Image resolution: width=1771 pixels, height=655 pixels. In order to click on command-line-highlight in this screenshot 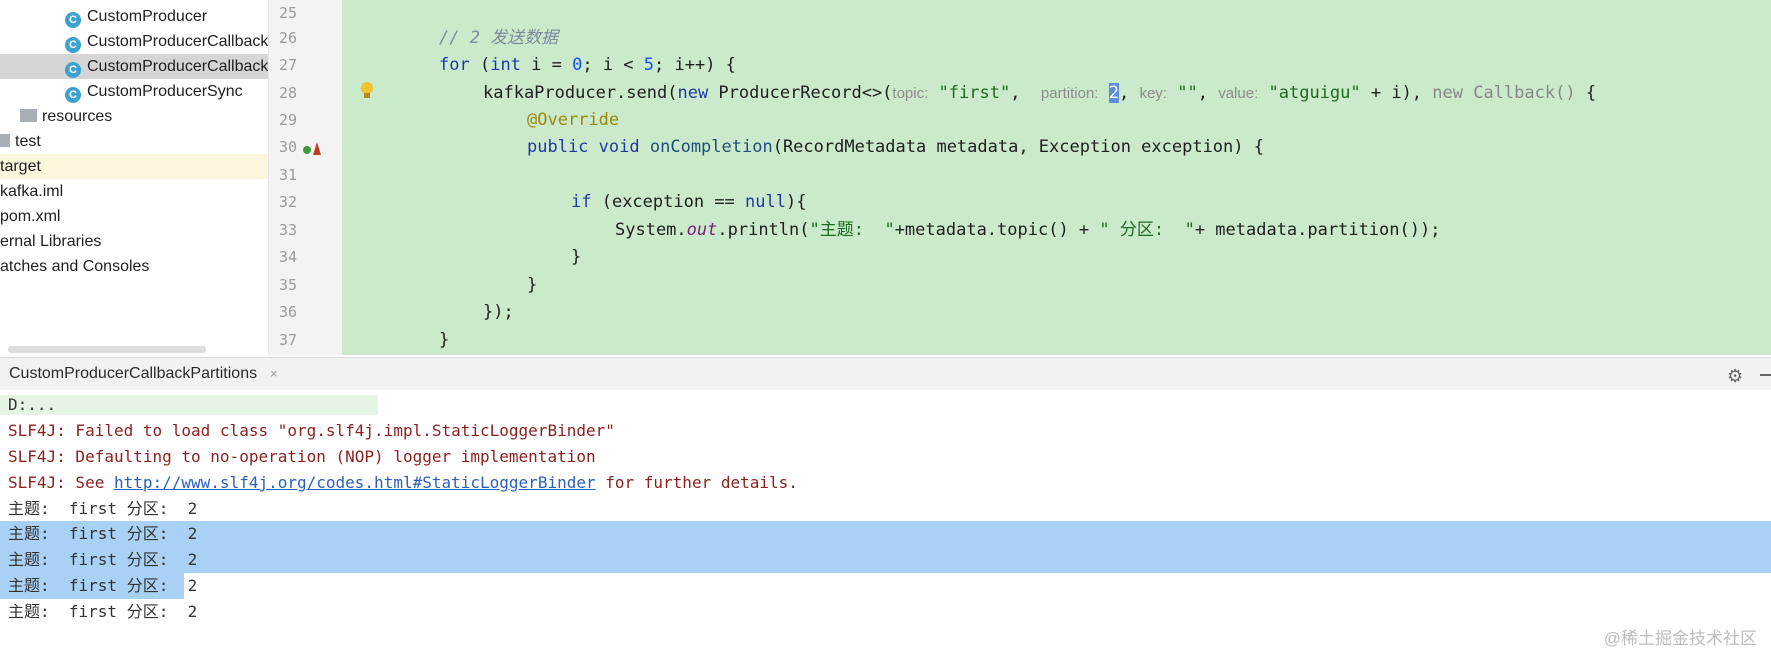, I will do `click(189, 405)`.